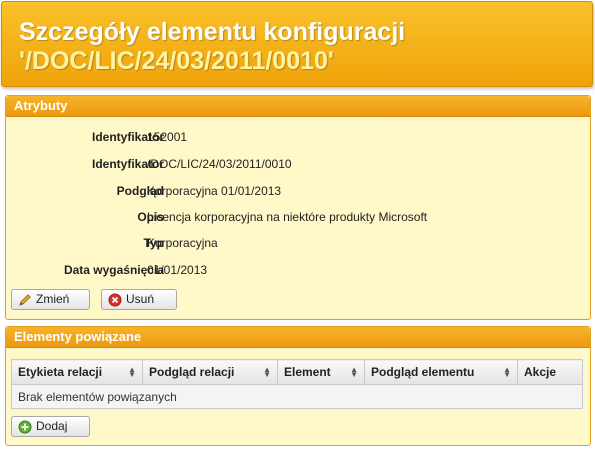 Image resolution: width=595 pixels, height=450 pixels. Describe the element at coordinates (441, 372) in the screenshot. I see `column-header-element-preview: Podgląd elementu ▲ ▼` at that location.